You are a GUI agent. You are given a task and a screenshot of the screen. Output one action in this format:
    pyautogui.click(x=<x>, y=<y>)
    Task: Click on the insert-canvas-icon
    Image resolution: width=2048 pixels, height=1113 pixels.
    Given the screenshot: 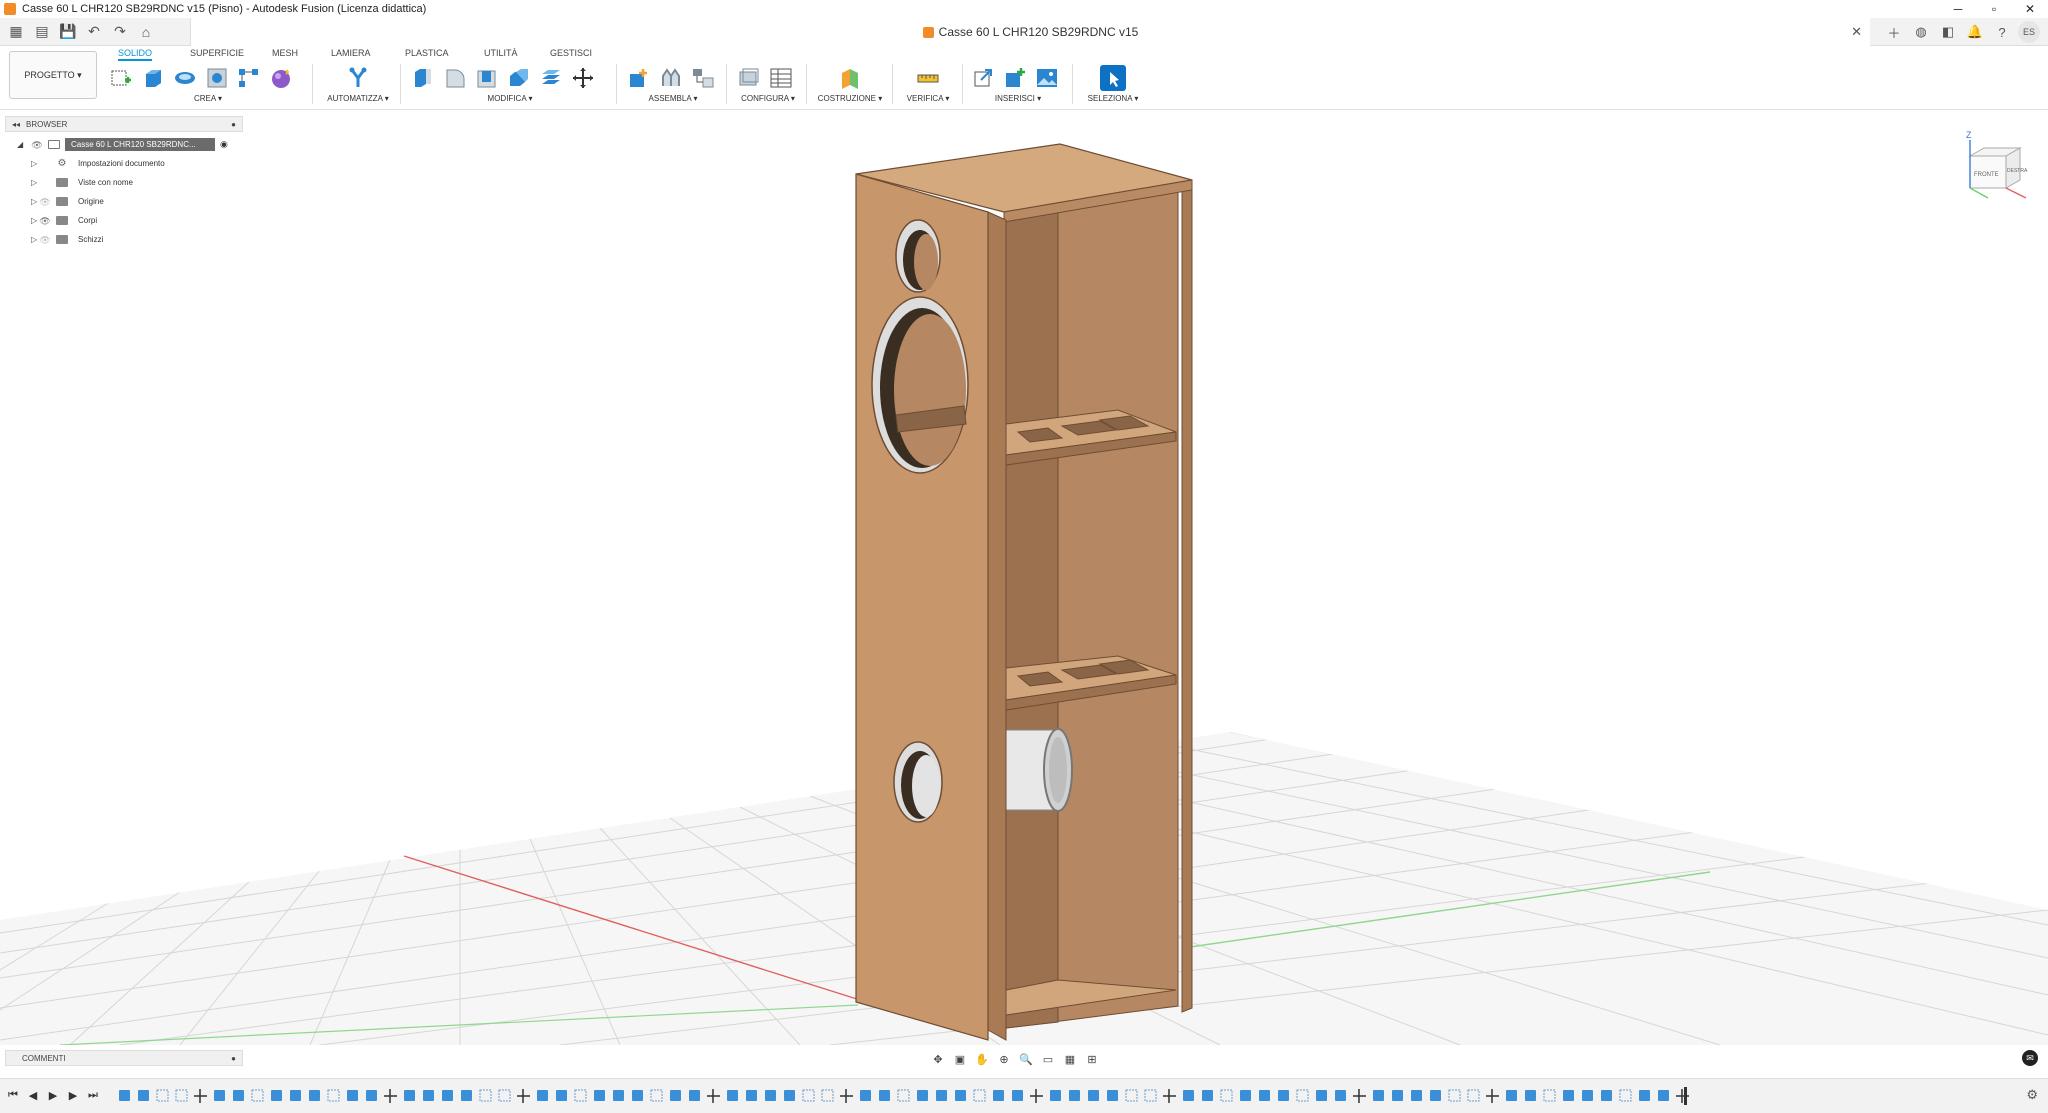 What is the action you would take?
    pyautogui.click(x=1047, y=78)
    